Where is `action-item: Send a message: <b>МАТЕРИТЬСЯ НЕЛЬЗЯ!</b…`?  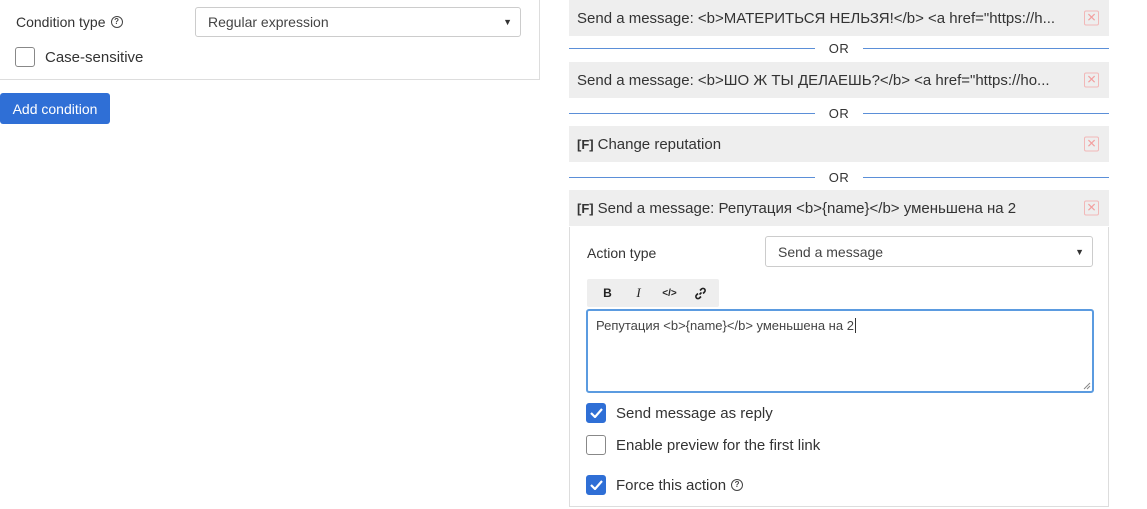 action-item: Send a message: <b>МАТЕРИТЬСЯ НЕЛЬЗЯ!</b… is located at coordinates (839, 18).